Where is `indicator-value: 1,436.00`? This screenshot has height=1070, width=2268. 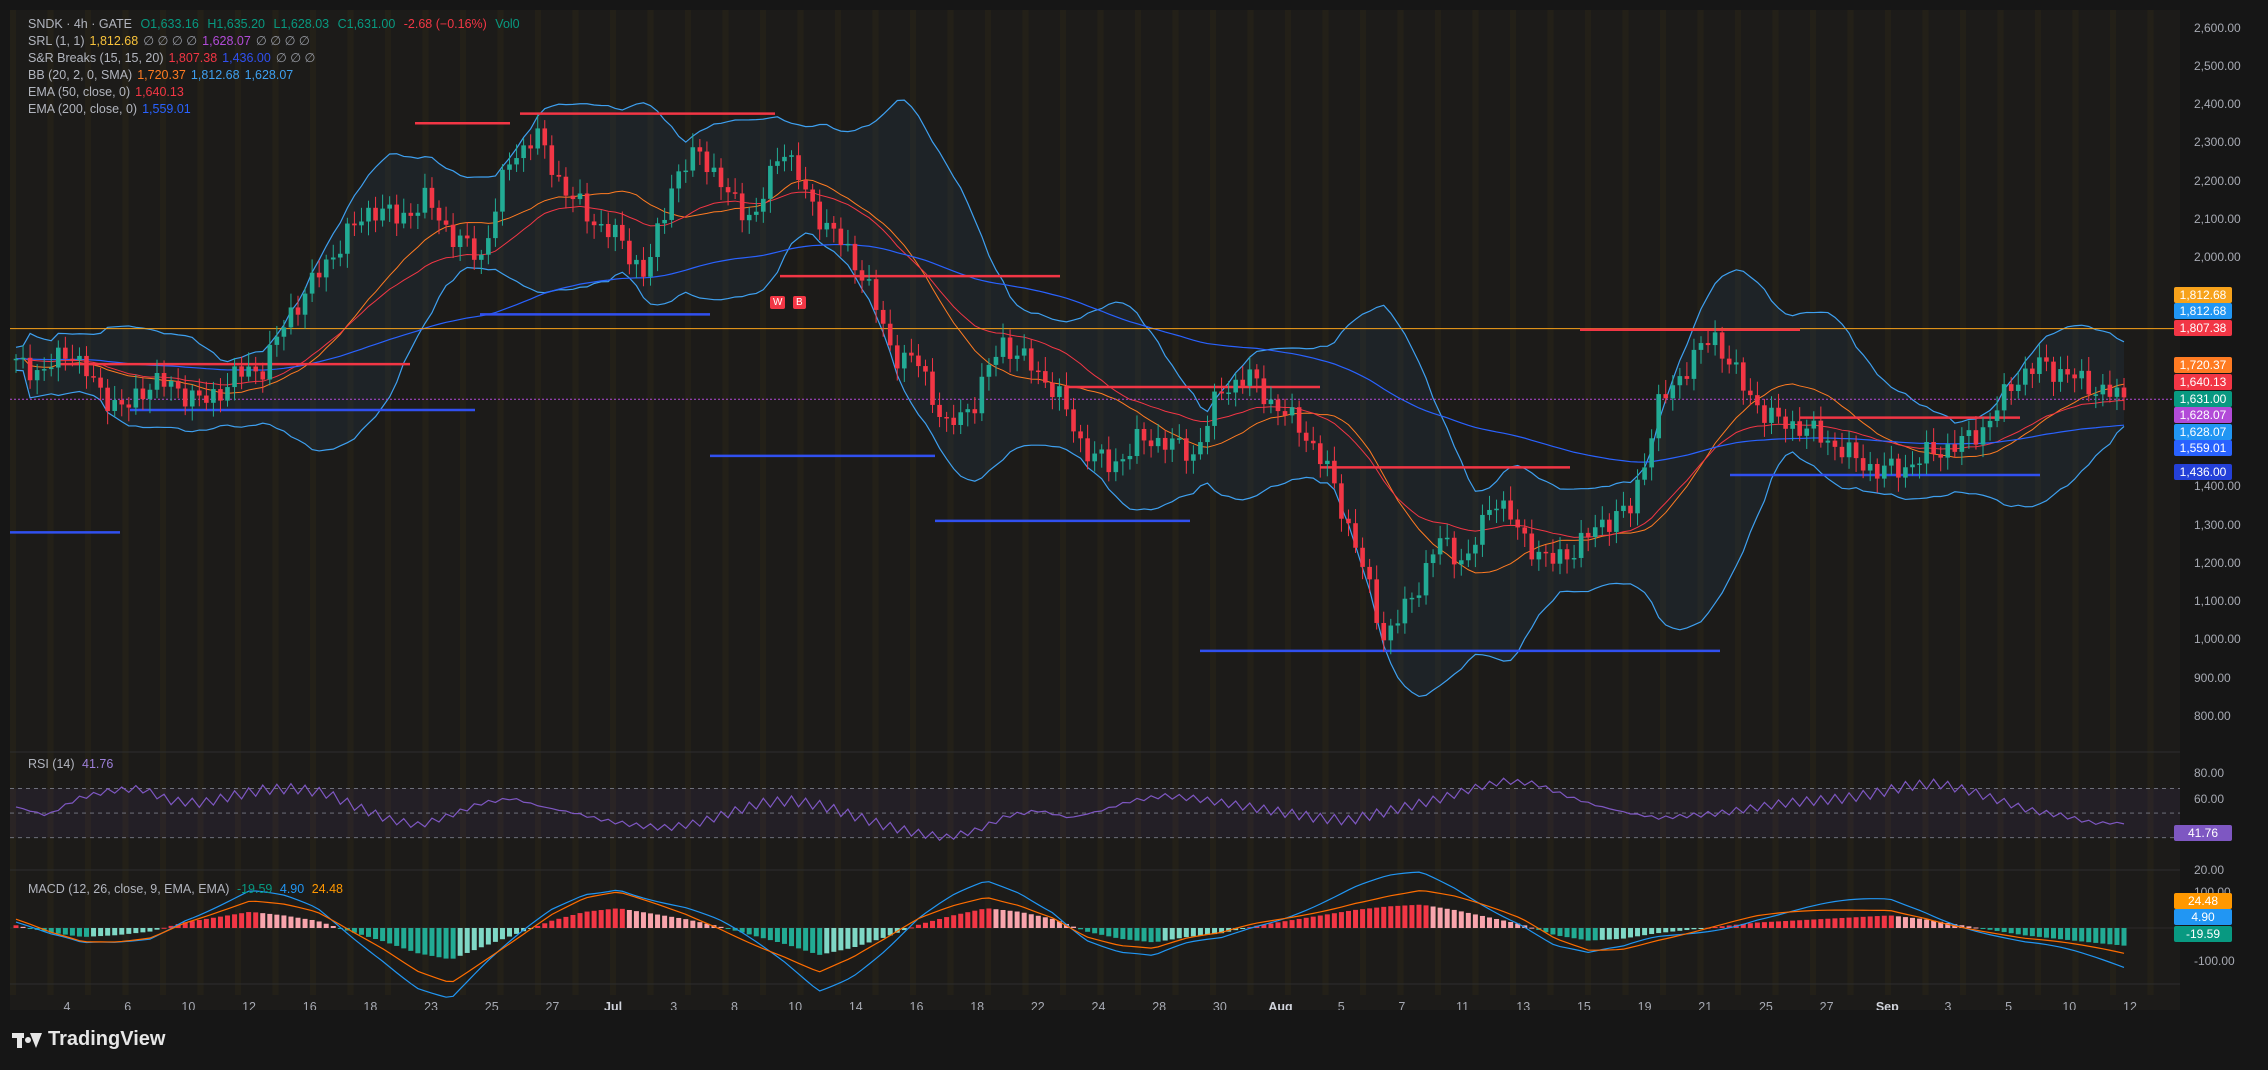
indicator-value: 1,436.00 is located at coordinates (246, 58).